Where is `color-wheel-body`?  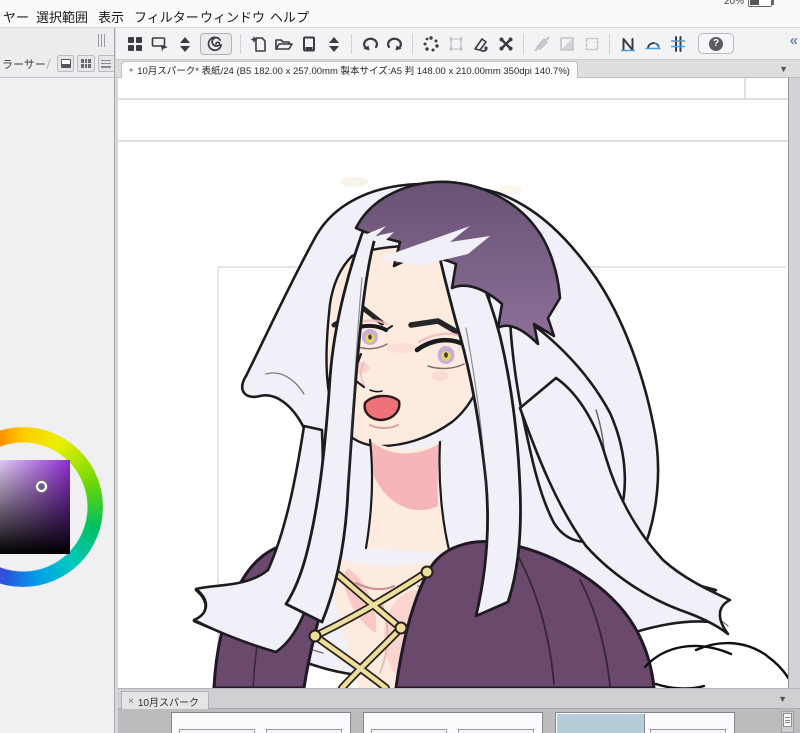
color-wheel-body is located at coordinates (57, 405).